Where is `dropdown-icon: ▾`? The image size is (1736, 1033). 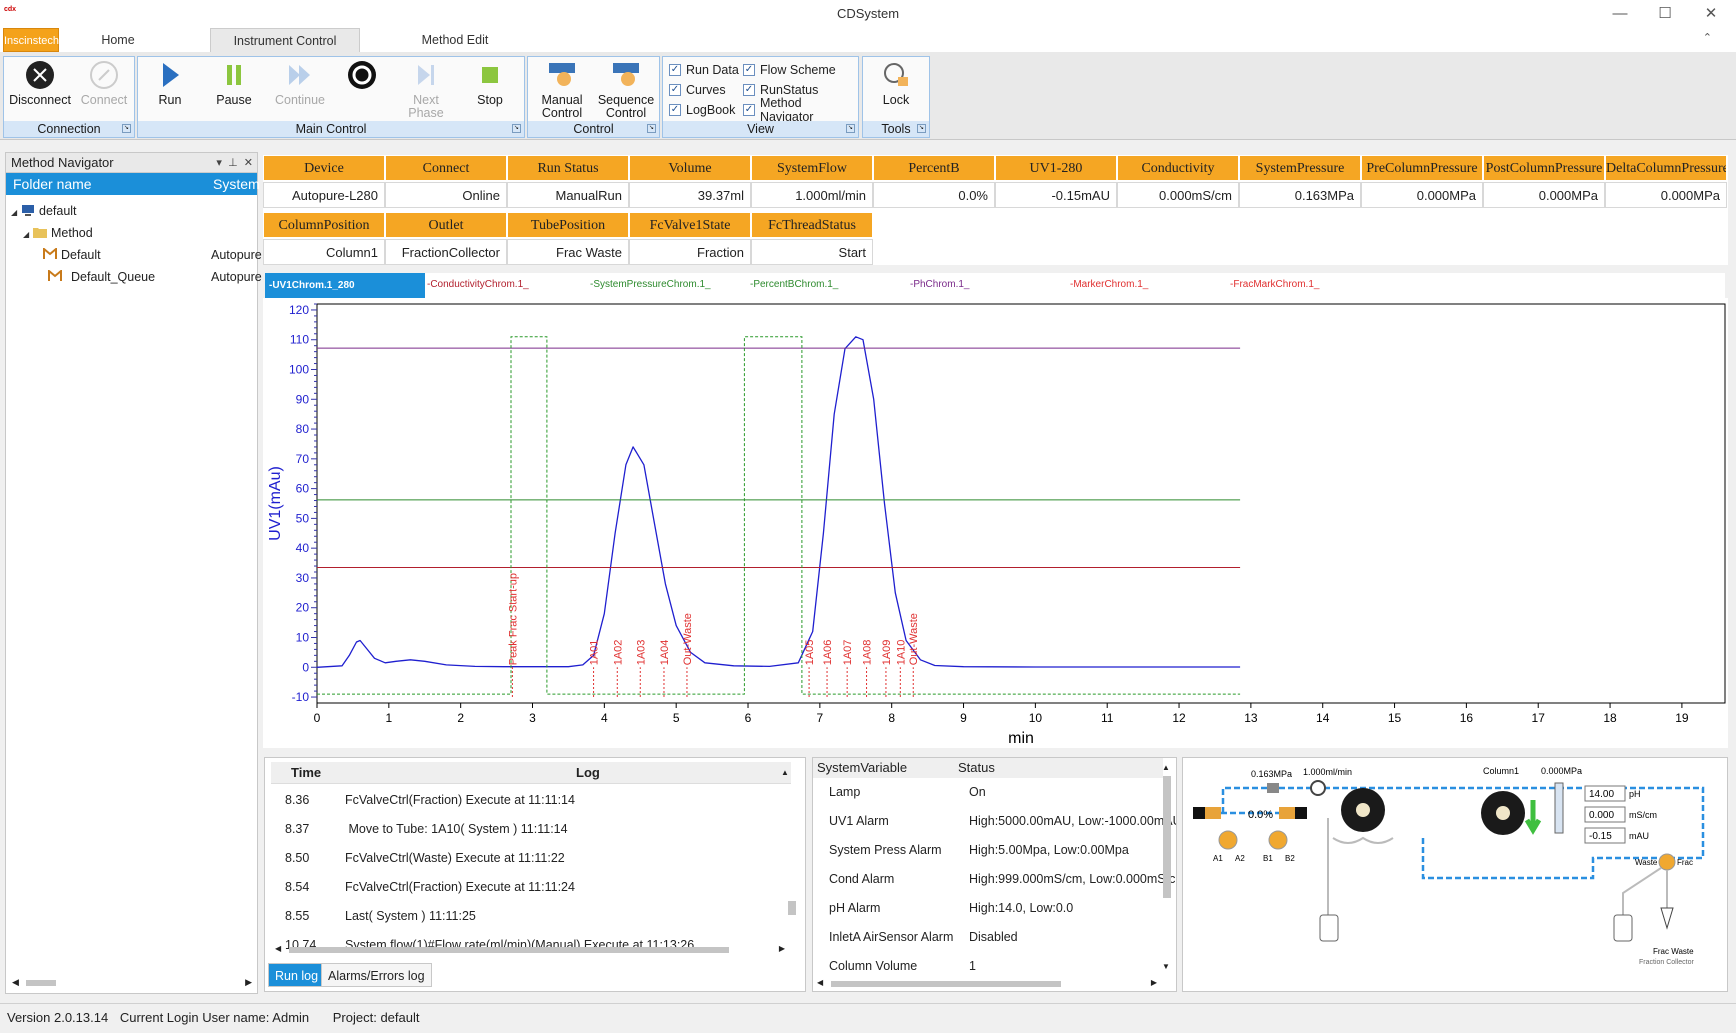 dropdown-icon: ▾ is located at coordinates (219, 163).